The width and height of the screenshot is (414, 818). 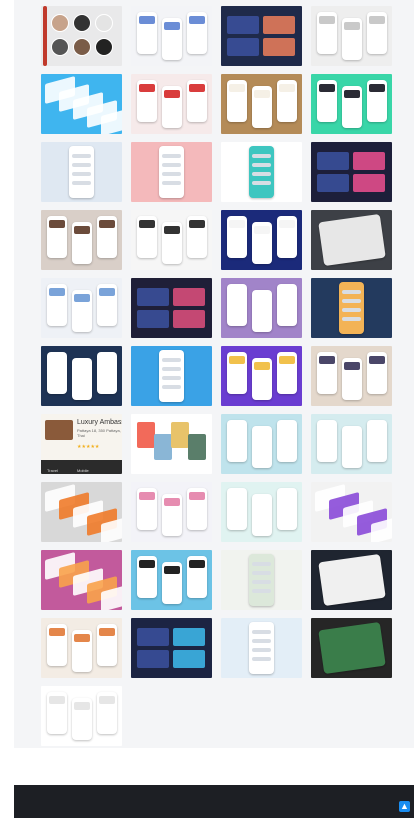 What do you see at coordinates (83, 470) in the screenshot?
I see `nav-label-mobile: Mobile` at bounding box center [83, 470].